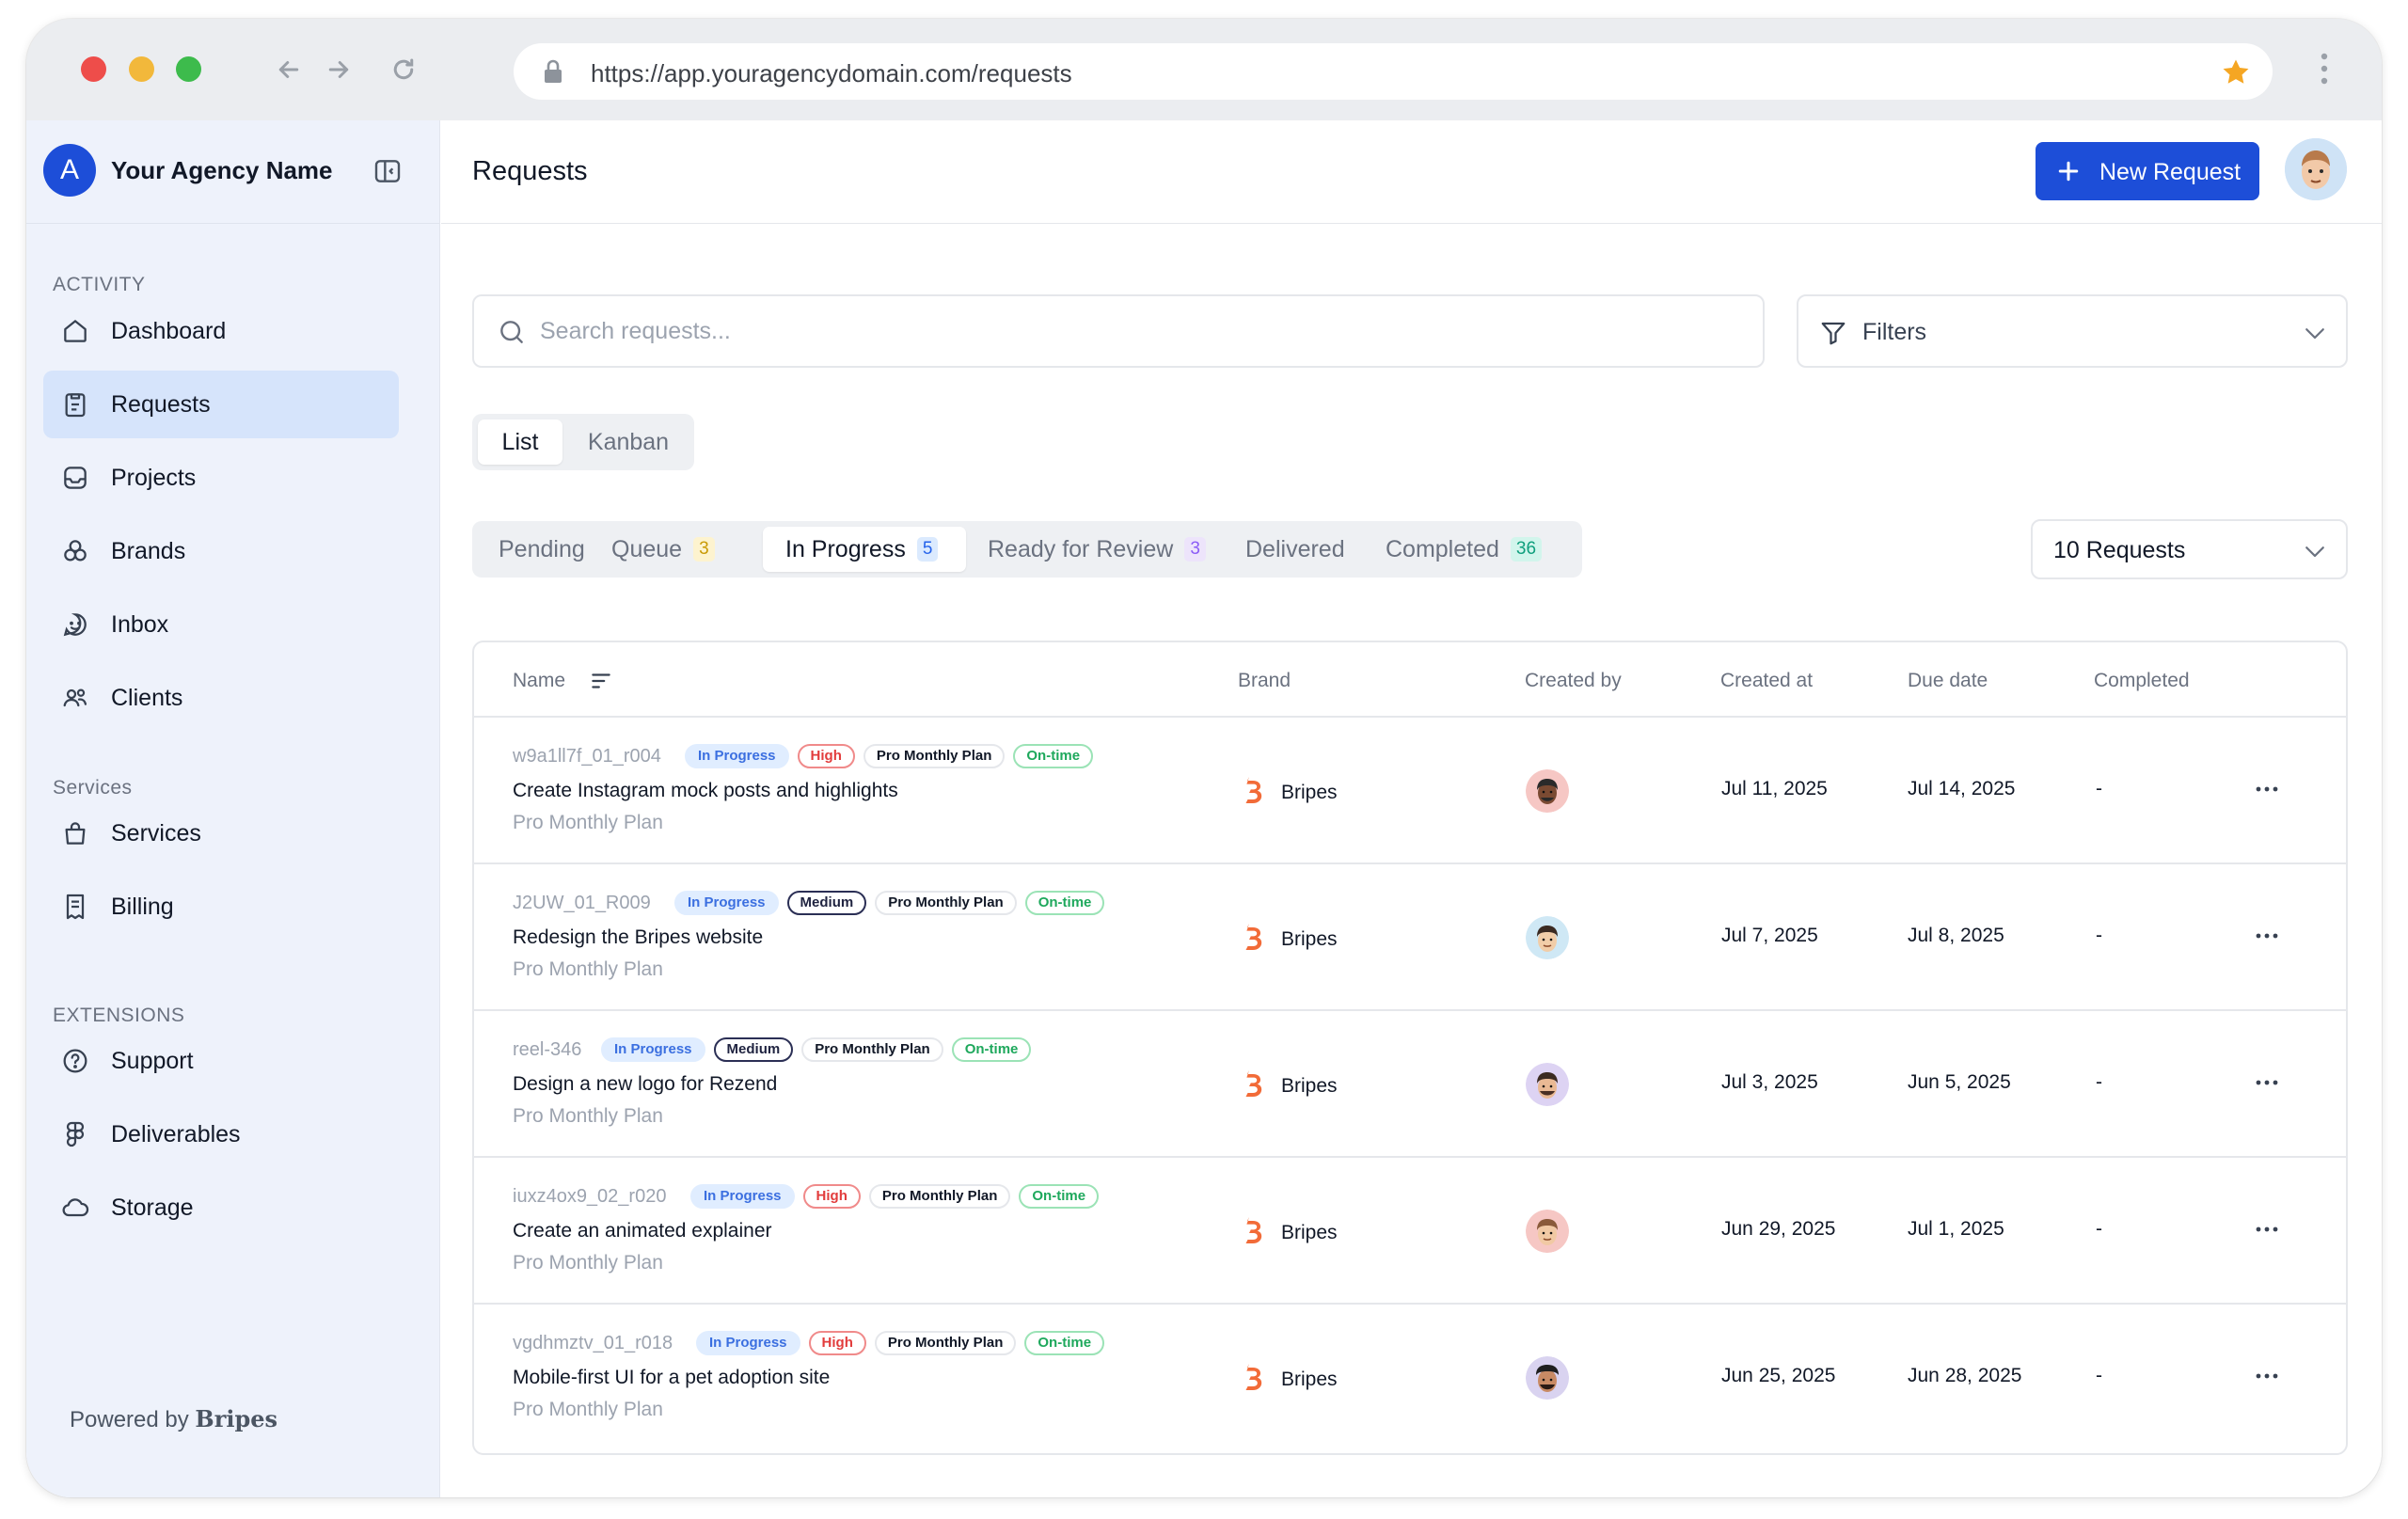 The height and width of the screenshot is (1519, 2408). Describe the element at coordinates (403, 69) in the screenshot. I see `reload-icon` at that location.